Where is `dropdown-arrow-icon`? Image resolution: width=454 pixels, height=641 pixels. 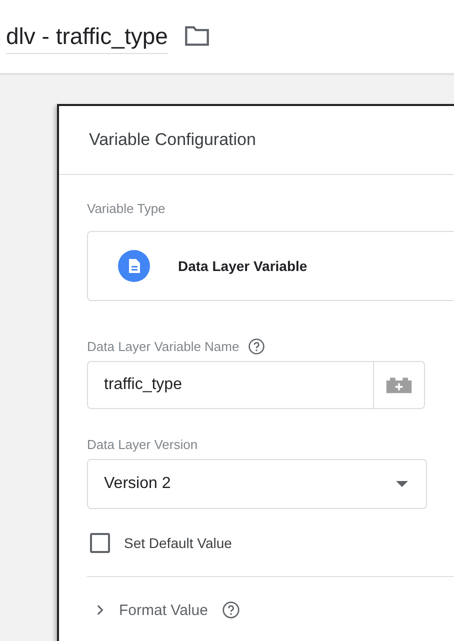
dropdown-arrow-icon is located at coordinates (402, 484).